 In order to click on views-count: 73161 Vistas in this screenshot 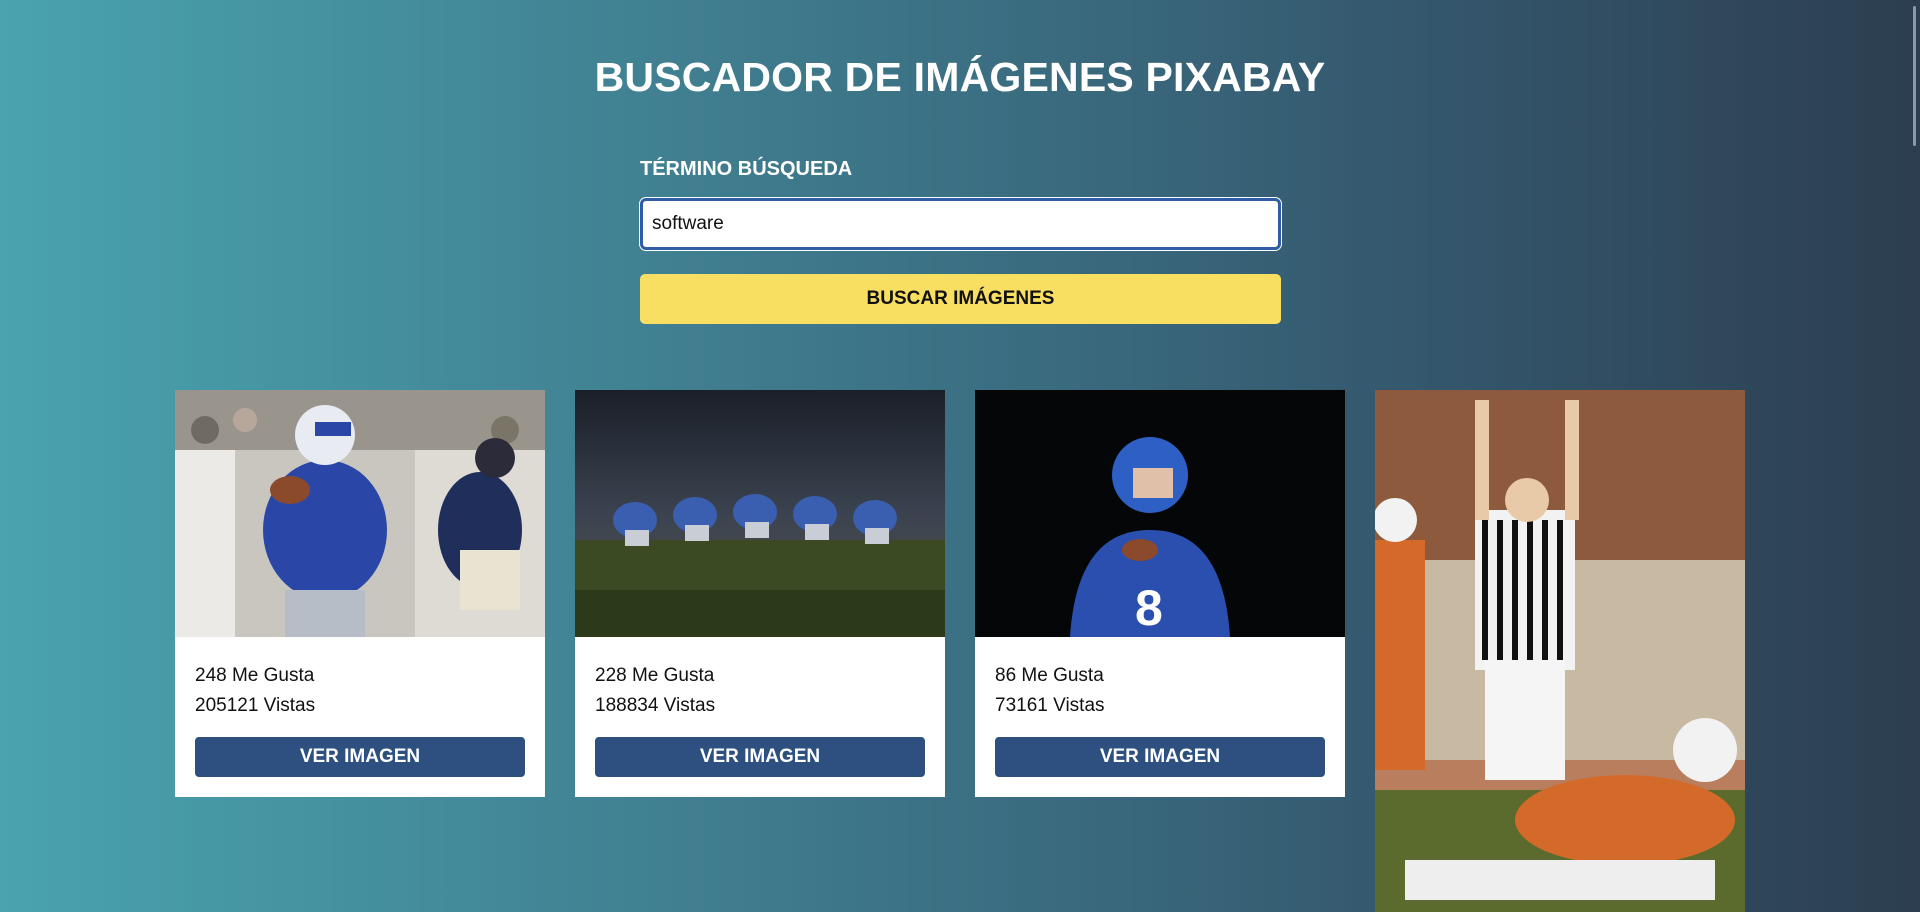, I will do `click(1050, 705)`.